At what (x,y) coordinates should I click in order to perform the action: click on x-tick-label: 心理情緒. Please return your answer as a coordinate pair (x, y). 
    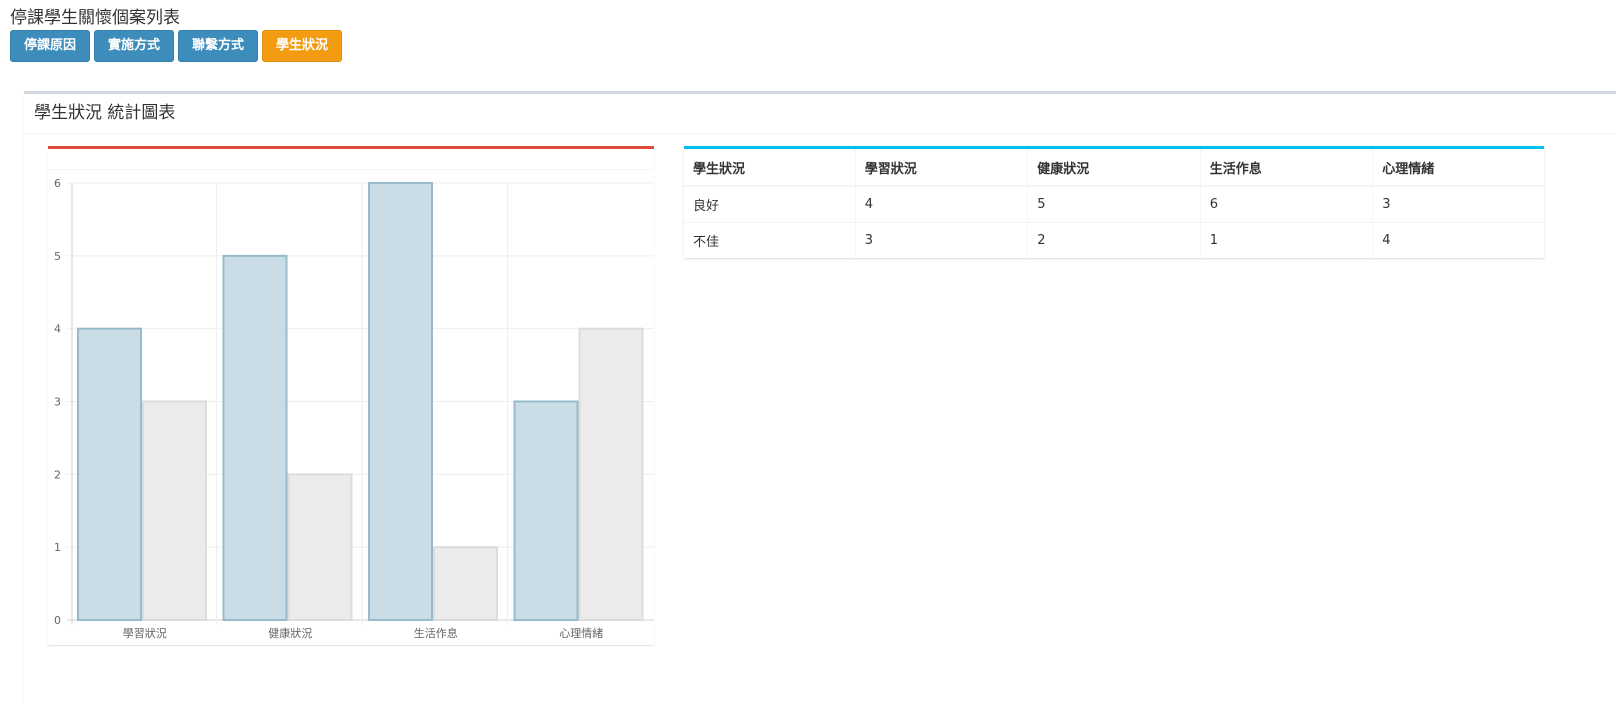
    Looking at the image, I should click on (581, 633).